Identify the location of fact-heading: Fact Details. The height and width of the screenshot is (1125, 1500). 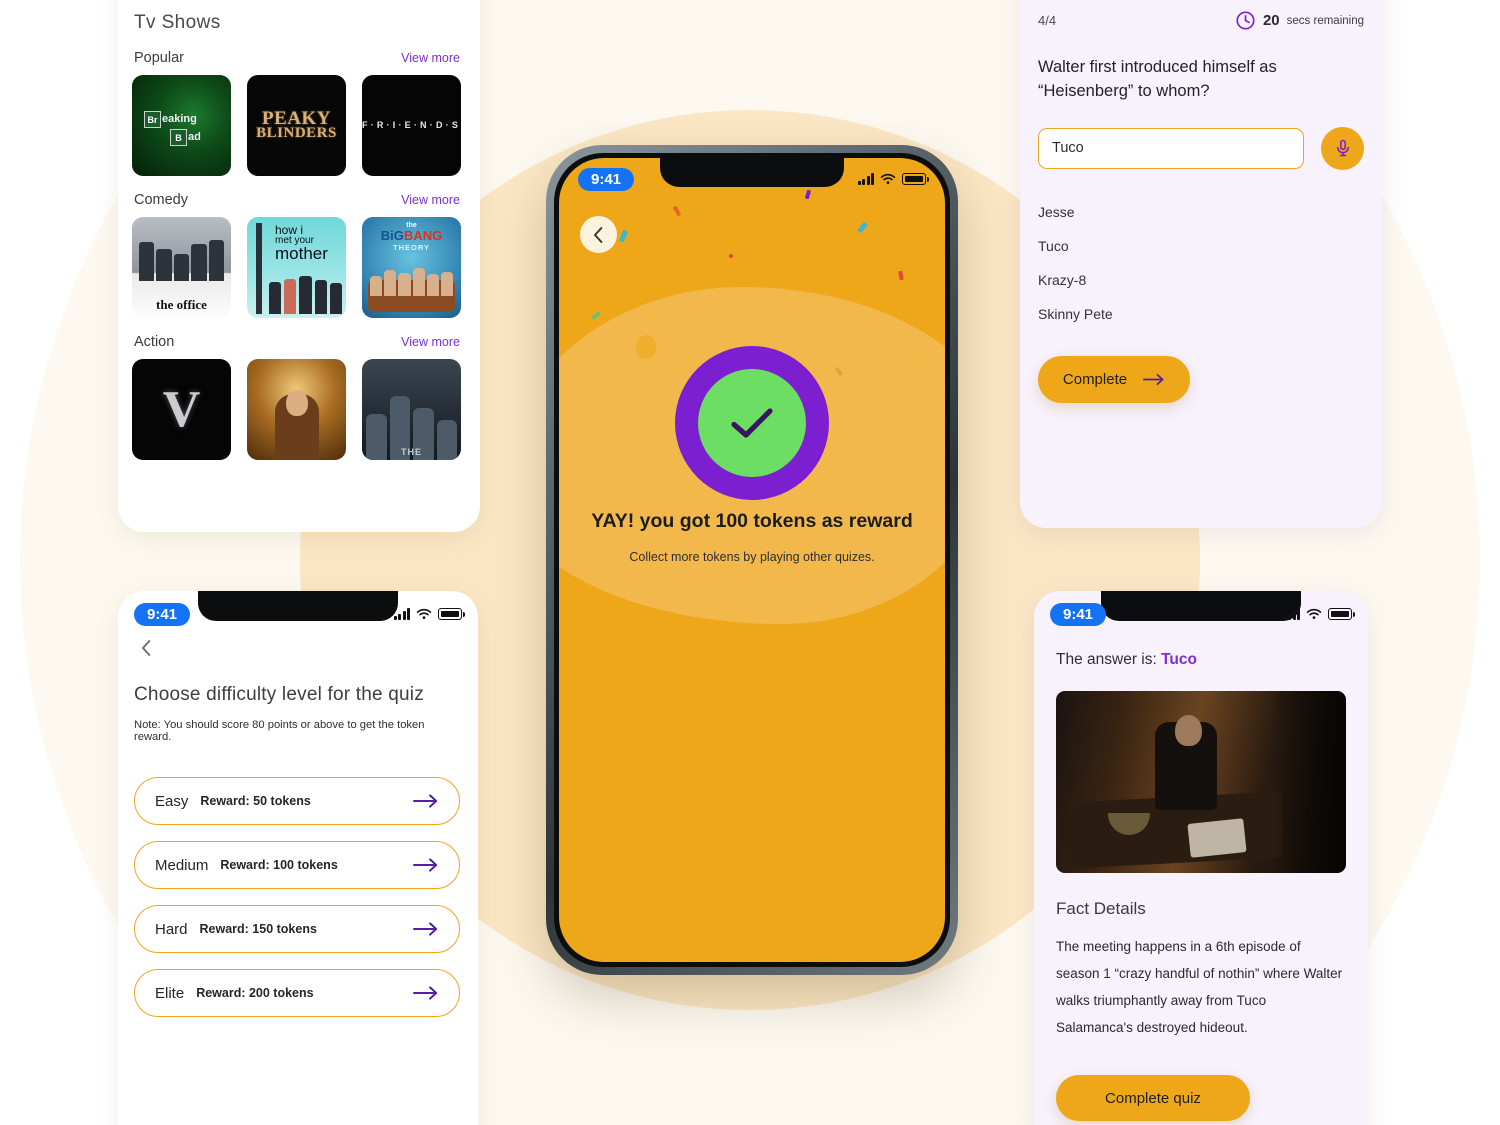
(1101, 908).